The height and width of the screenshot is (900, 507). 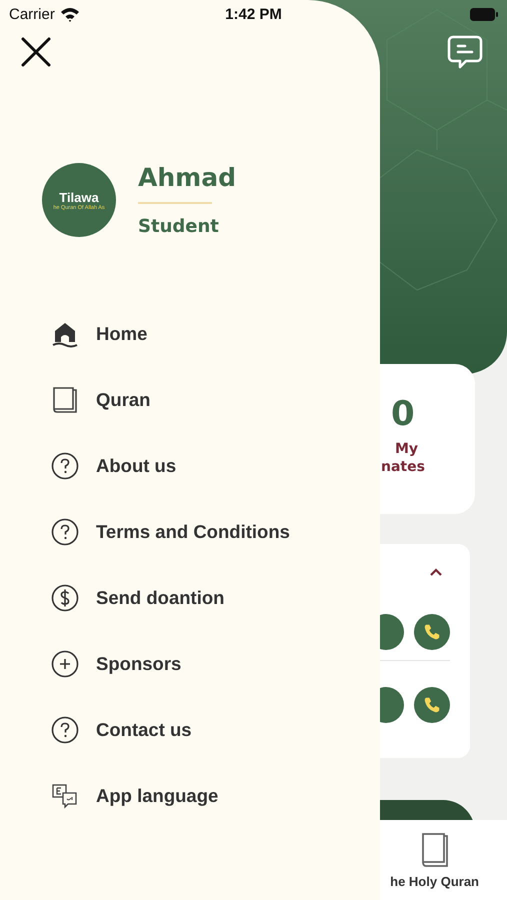 What do you see at coordinates (65, 598) in the screenshot?
I see `dollar-icon` at bounding box center [65, 598].